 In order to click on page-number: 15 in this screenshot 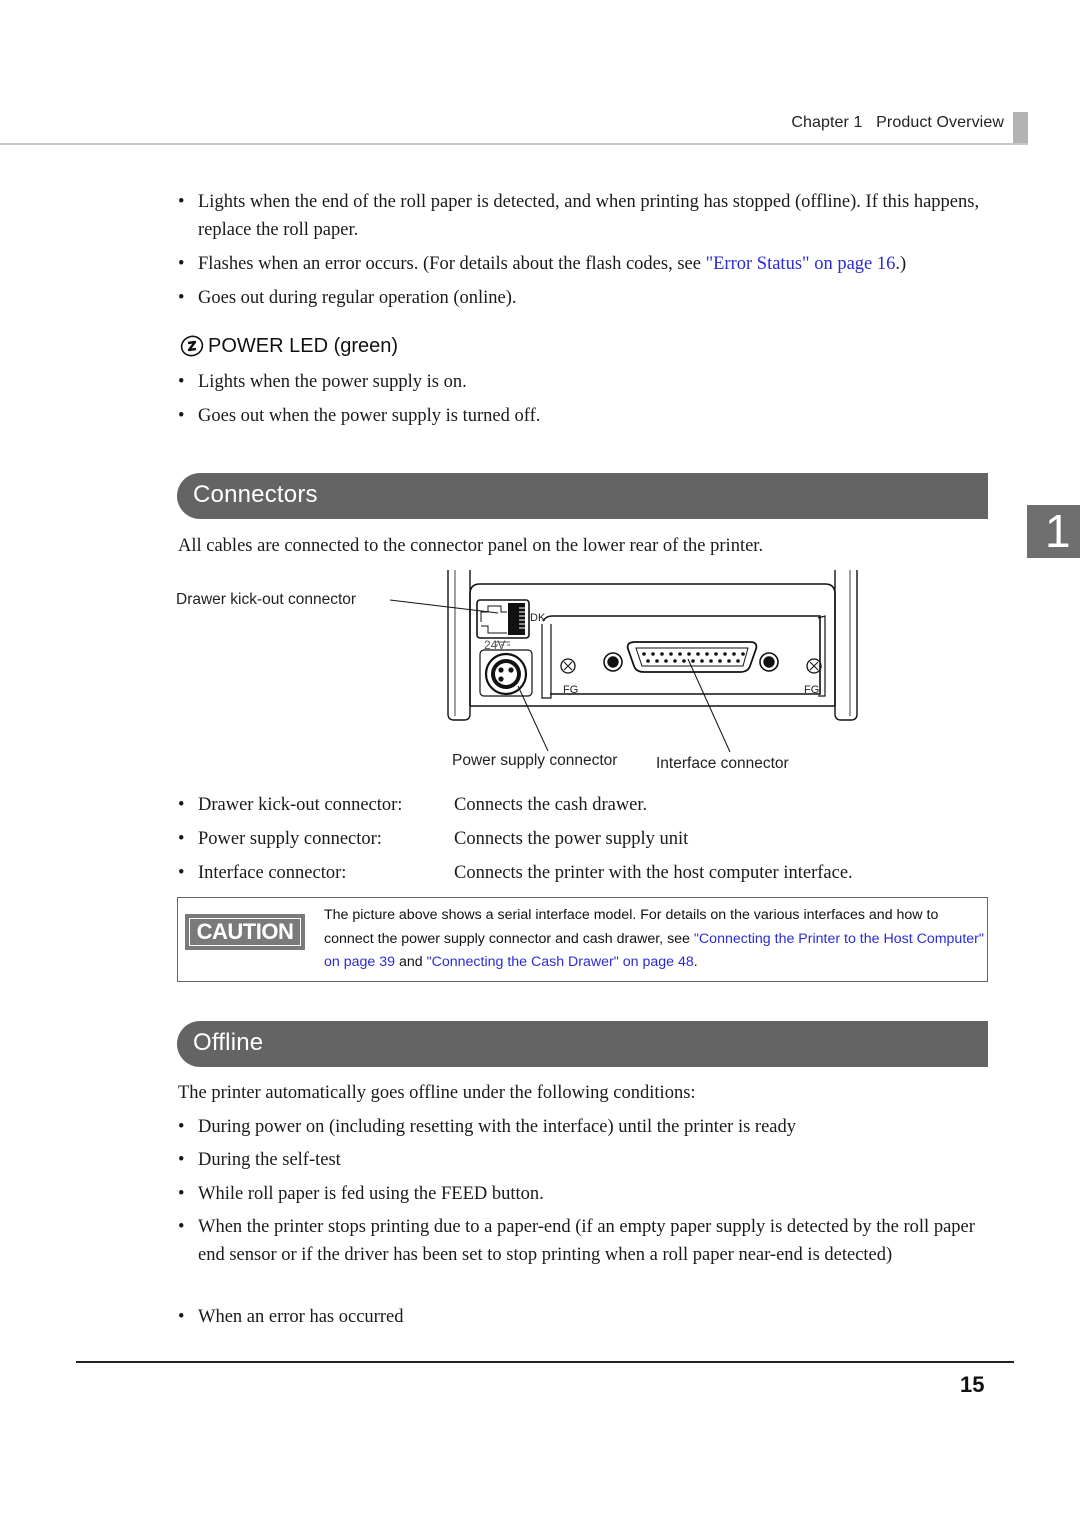, I will do `click(972, 1384)`.